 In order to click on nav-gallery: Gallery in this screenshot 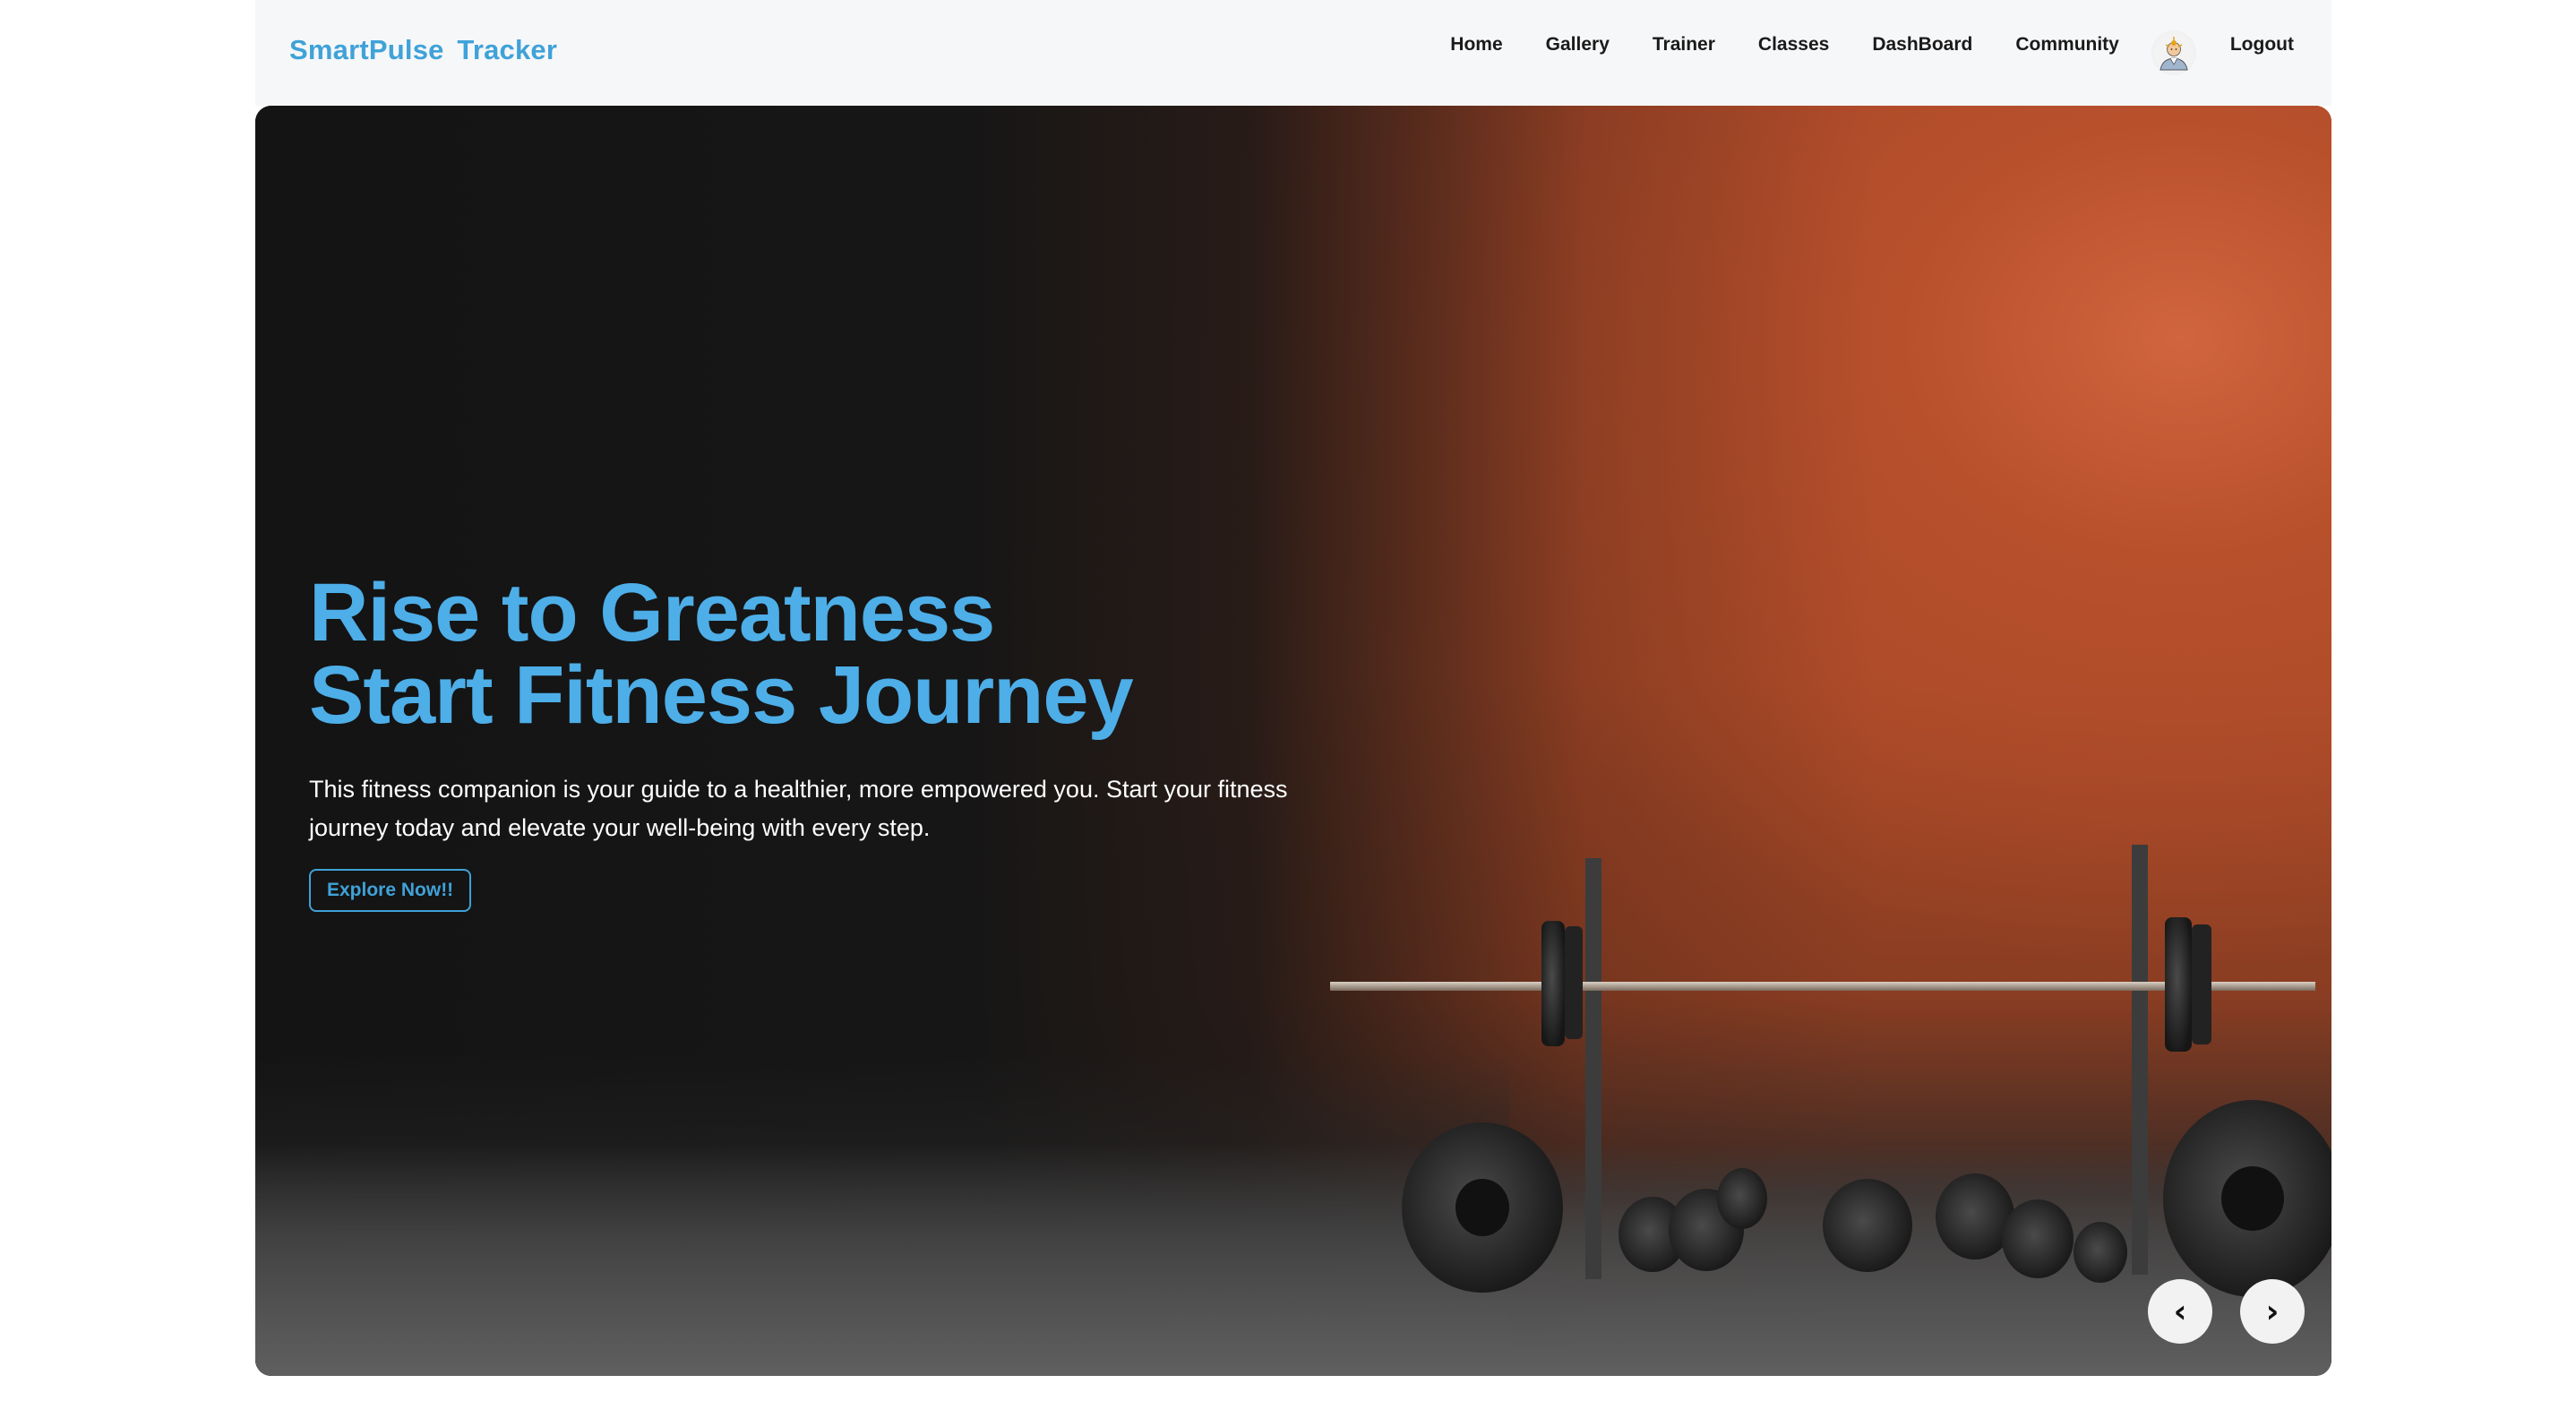, I will do `click(1578, 53)`.